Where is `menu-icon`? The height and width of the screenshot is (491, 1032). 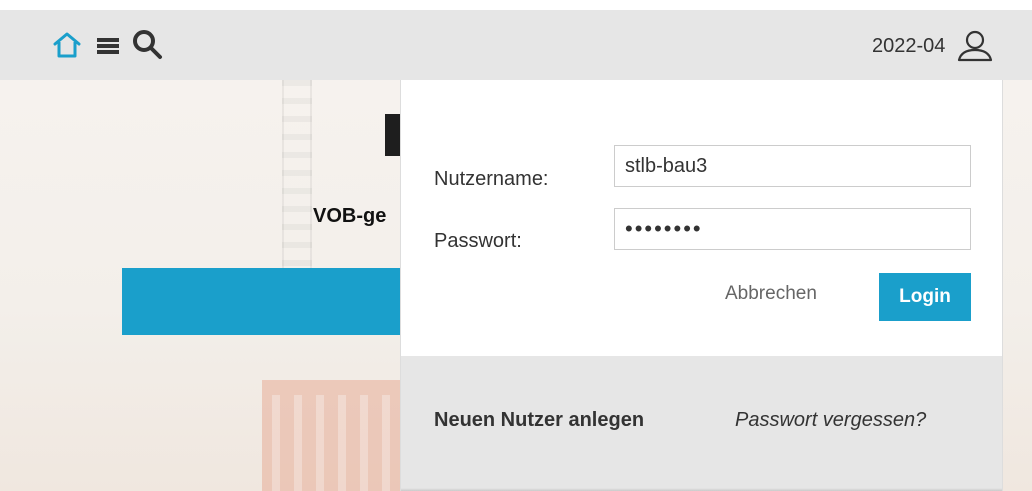 menu-icon is located at coordinates (108, 46).